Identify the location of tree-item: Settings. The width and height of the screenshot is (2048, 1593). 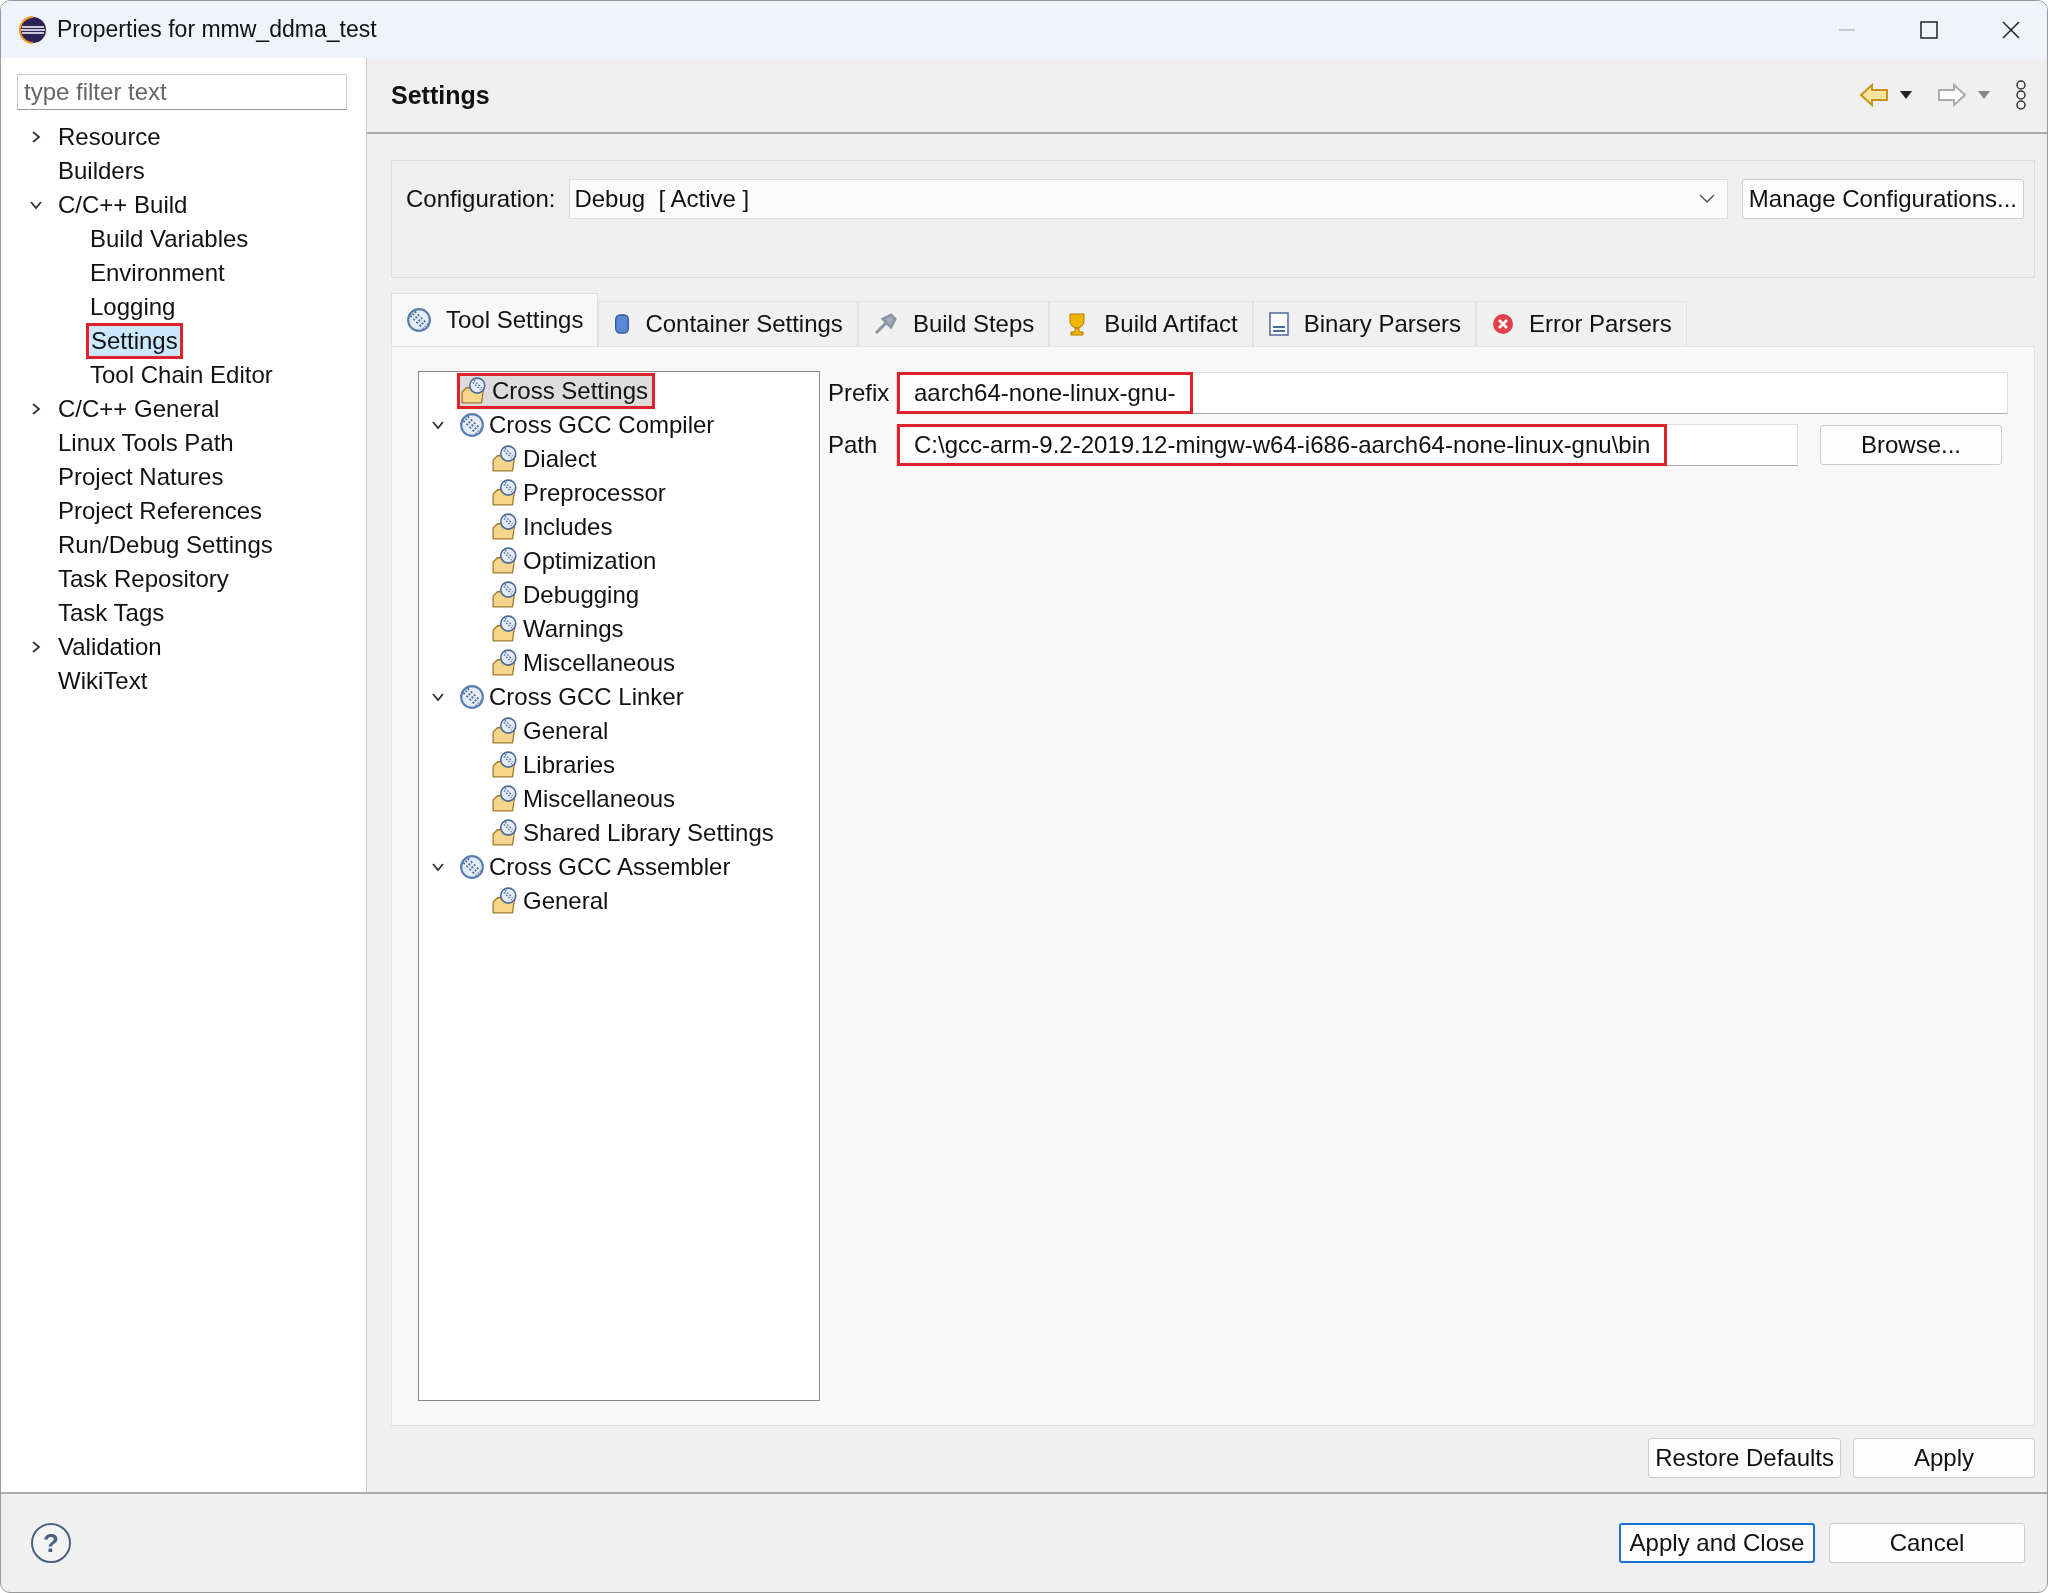
(134, 341).